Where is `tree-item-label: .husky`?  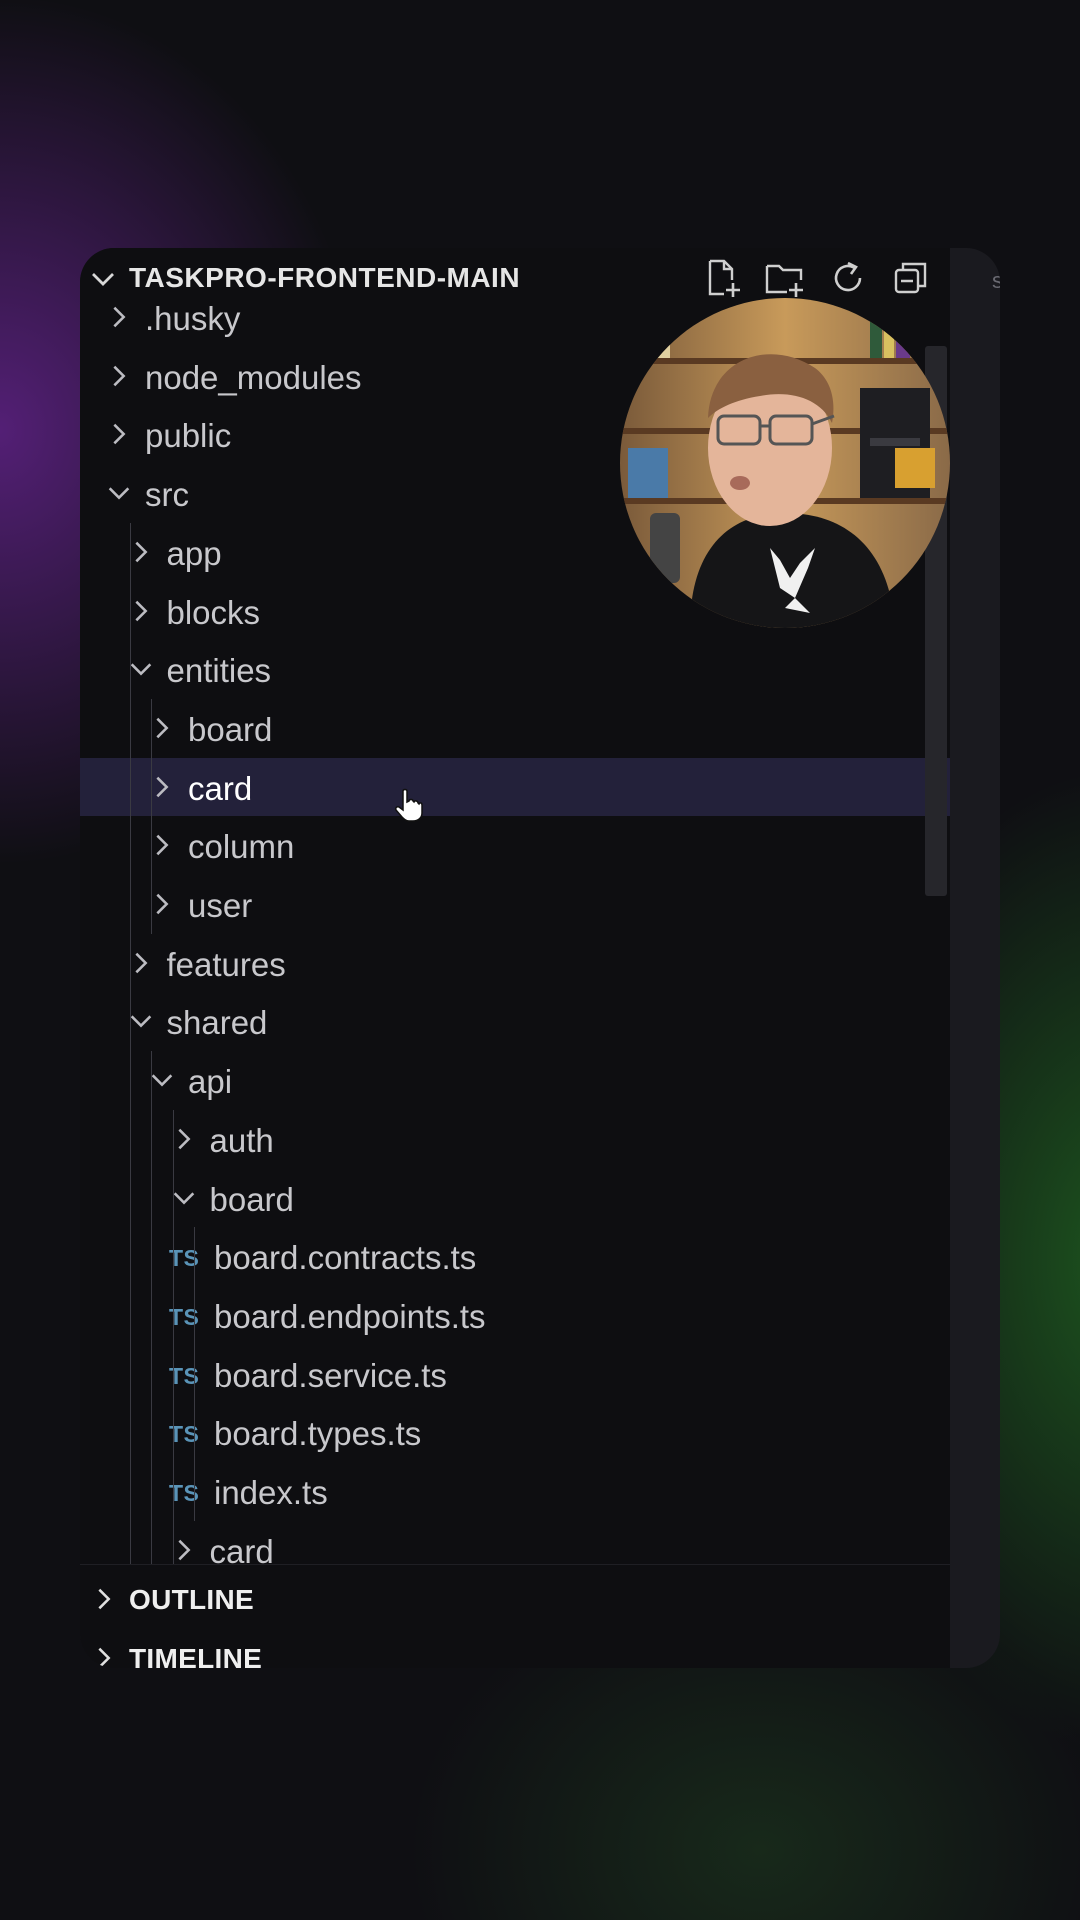
tree-item-label: .husky is located at coordinates (193, 321).